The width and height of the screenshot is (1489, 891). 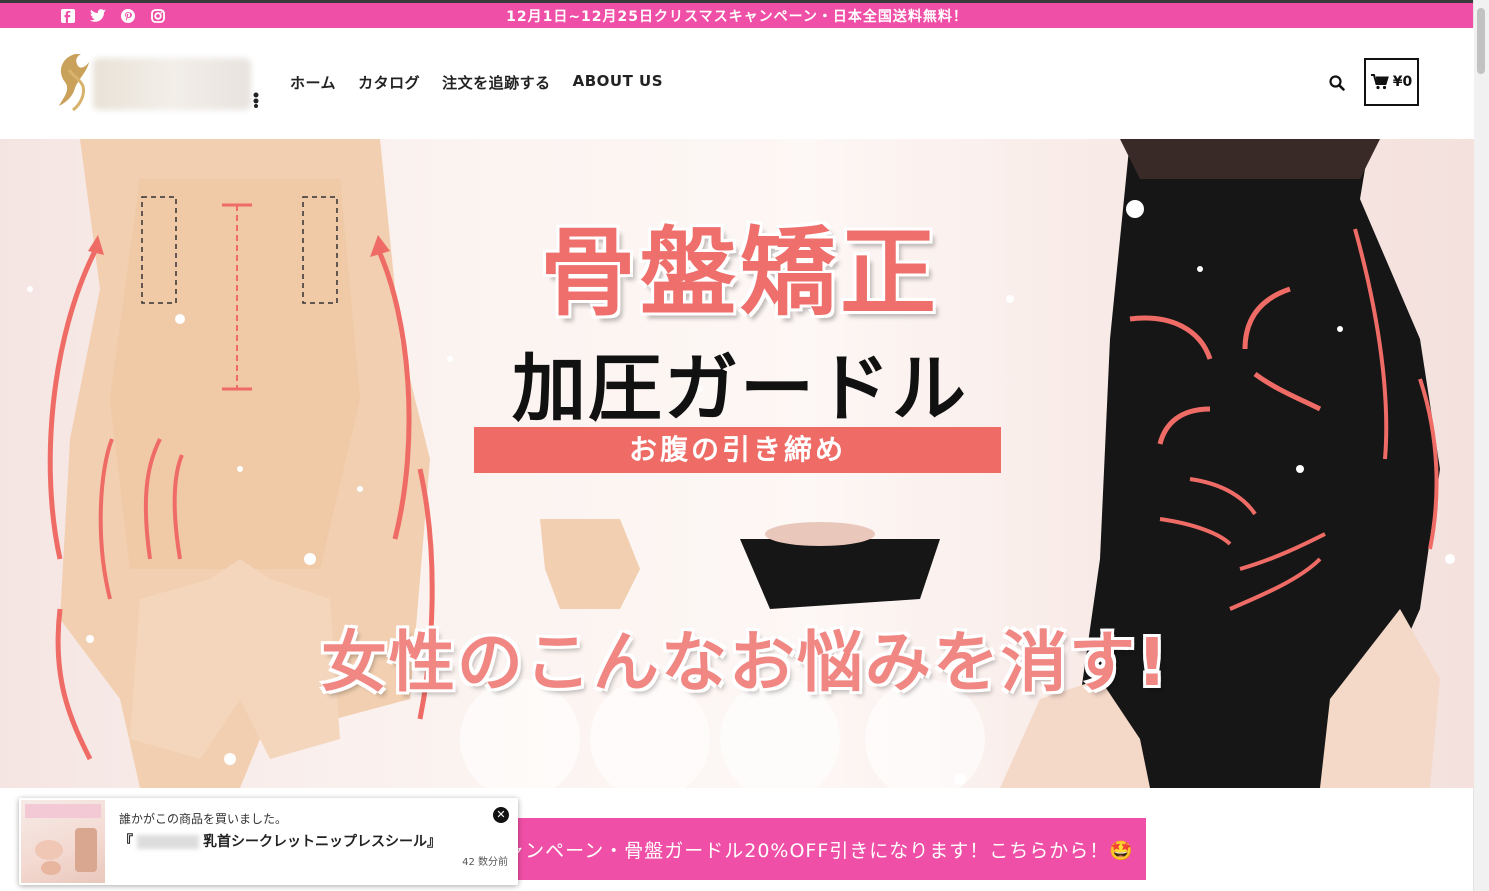 I want to click on logo-wordmark, so click(x=172, y=84).